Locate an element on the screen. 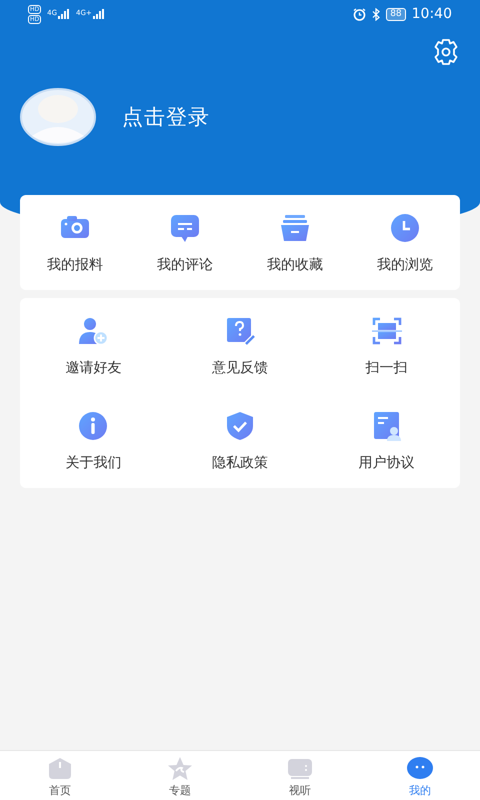 This screenshot has width=480, height=800. clock-icon is located at coordinates (405, 228).